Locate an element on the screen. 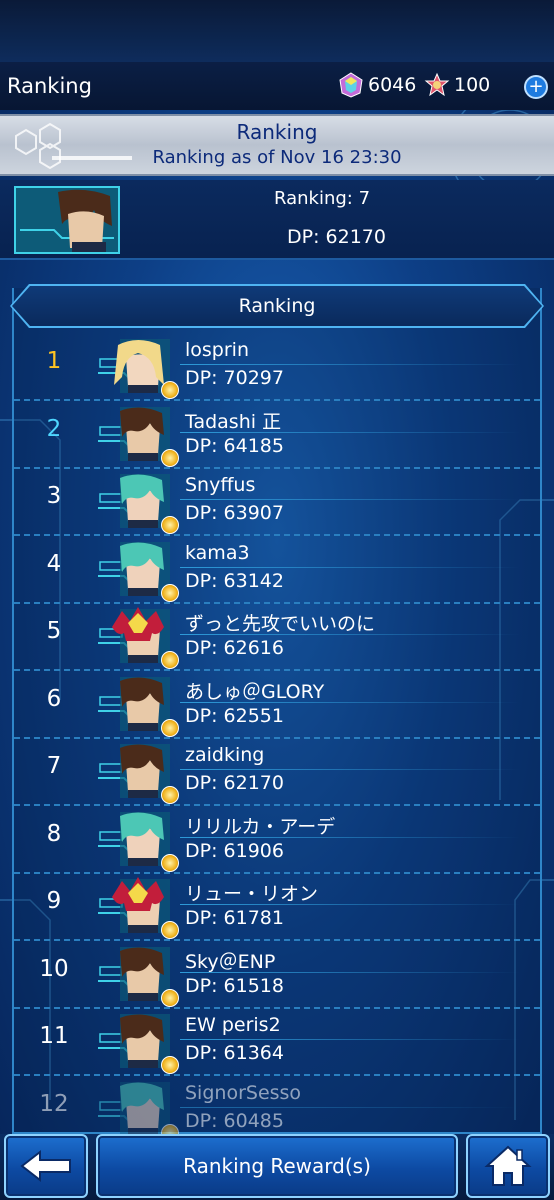 The height and width of the screenshot is (1200, 554). ranking-row: 1 losprin DP: 70297 is located at coordinates (277, 367).